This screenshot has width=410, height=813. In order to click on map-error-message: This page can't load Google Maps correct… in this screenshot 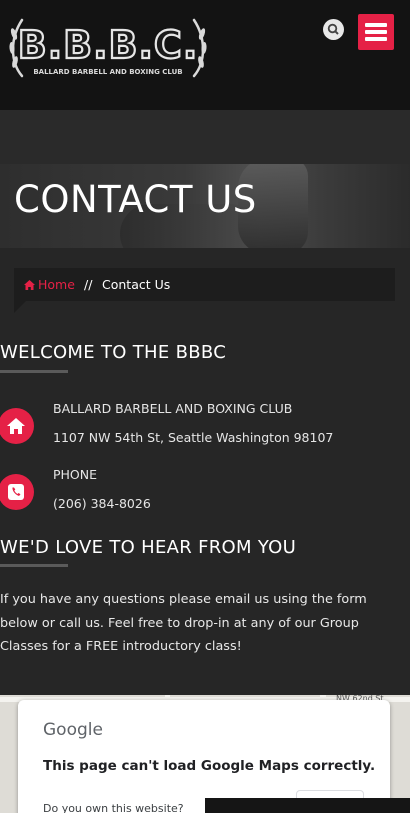, I will do `click(209, 766)`.